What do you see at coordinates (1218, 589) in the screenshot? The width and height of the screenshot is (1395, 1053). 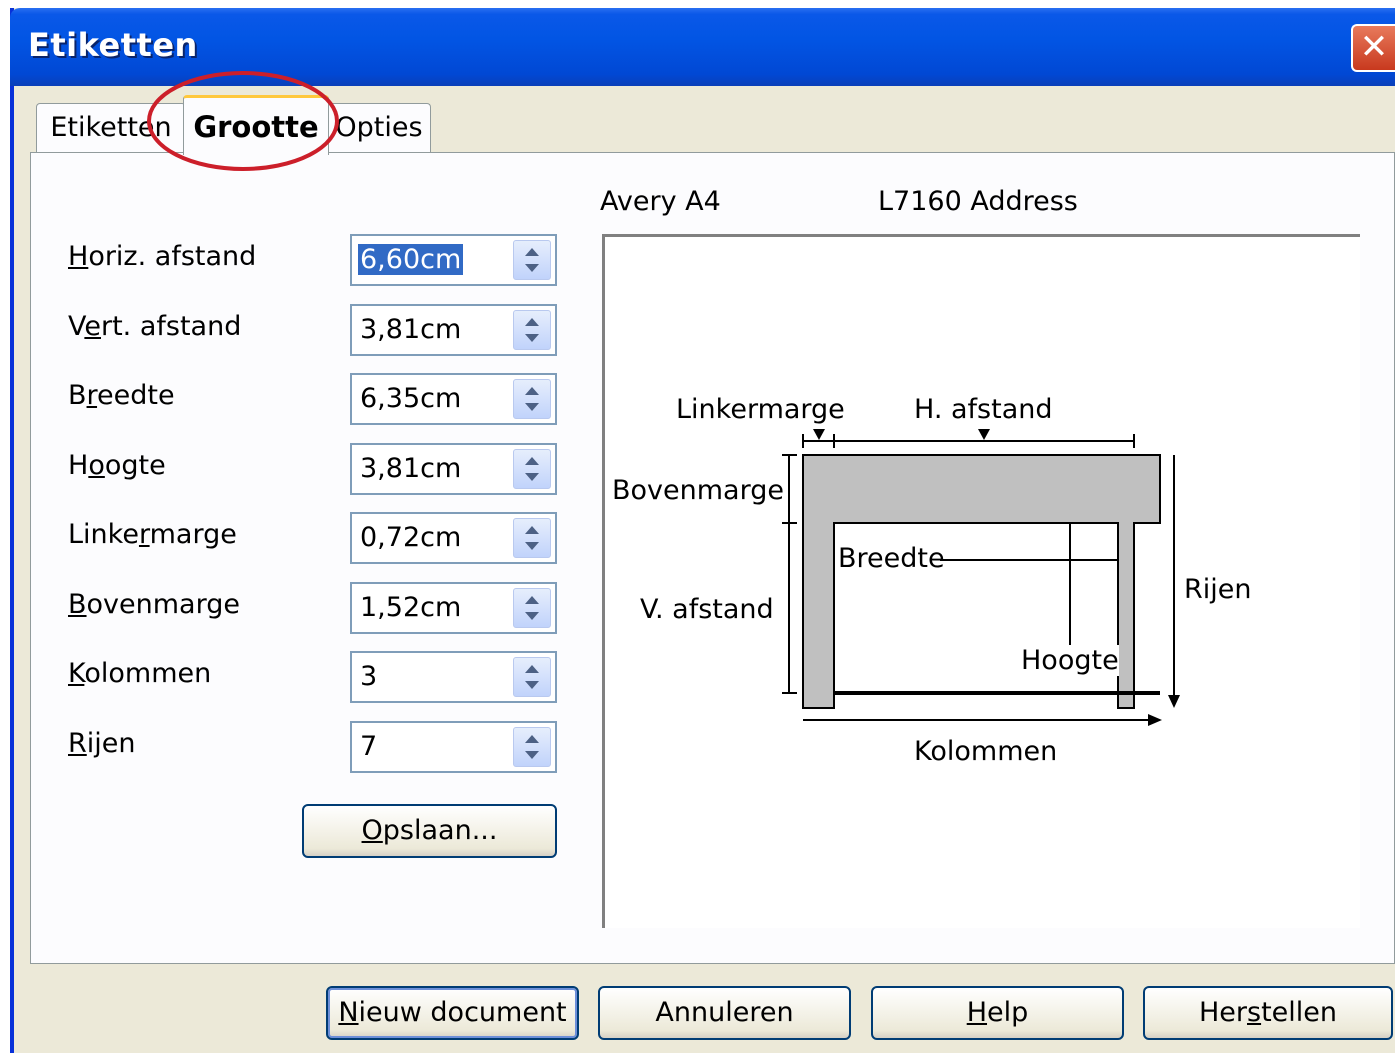 I see `diagram-rijen: Rijen` at bounding box center [1218, 589].